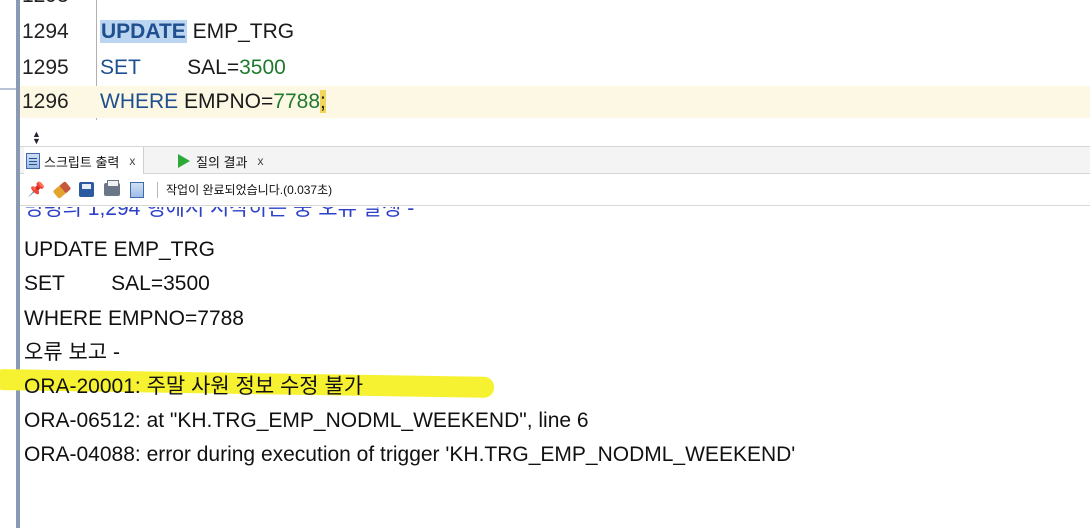 Image resolution: width=1090 pixels, height=528 pixels. Describe the element at coordinates (45, 101) in the screenshot. I see `line-number: 1296` at that location.